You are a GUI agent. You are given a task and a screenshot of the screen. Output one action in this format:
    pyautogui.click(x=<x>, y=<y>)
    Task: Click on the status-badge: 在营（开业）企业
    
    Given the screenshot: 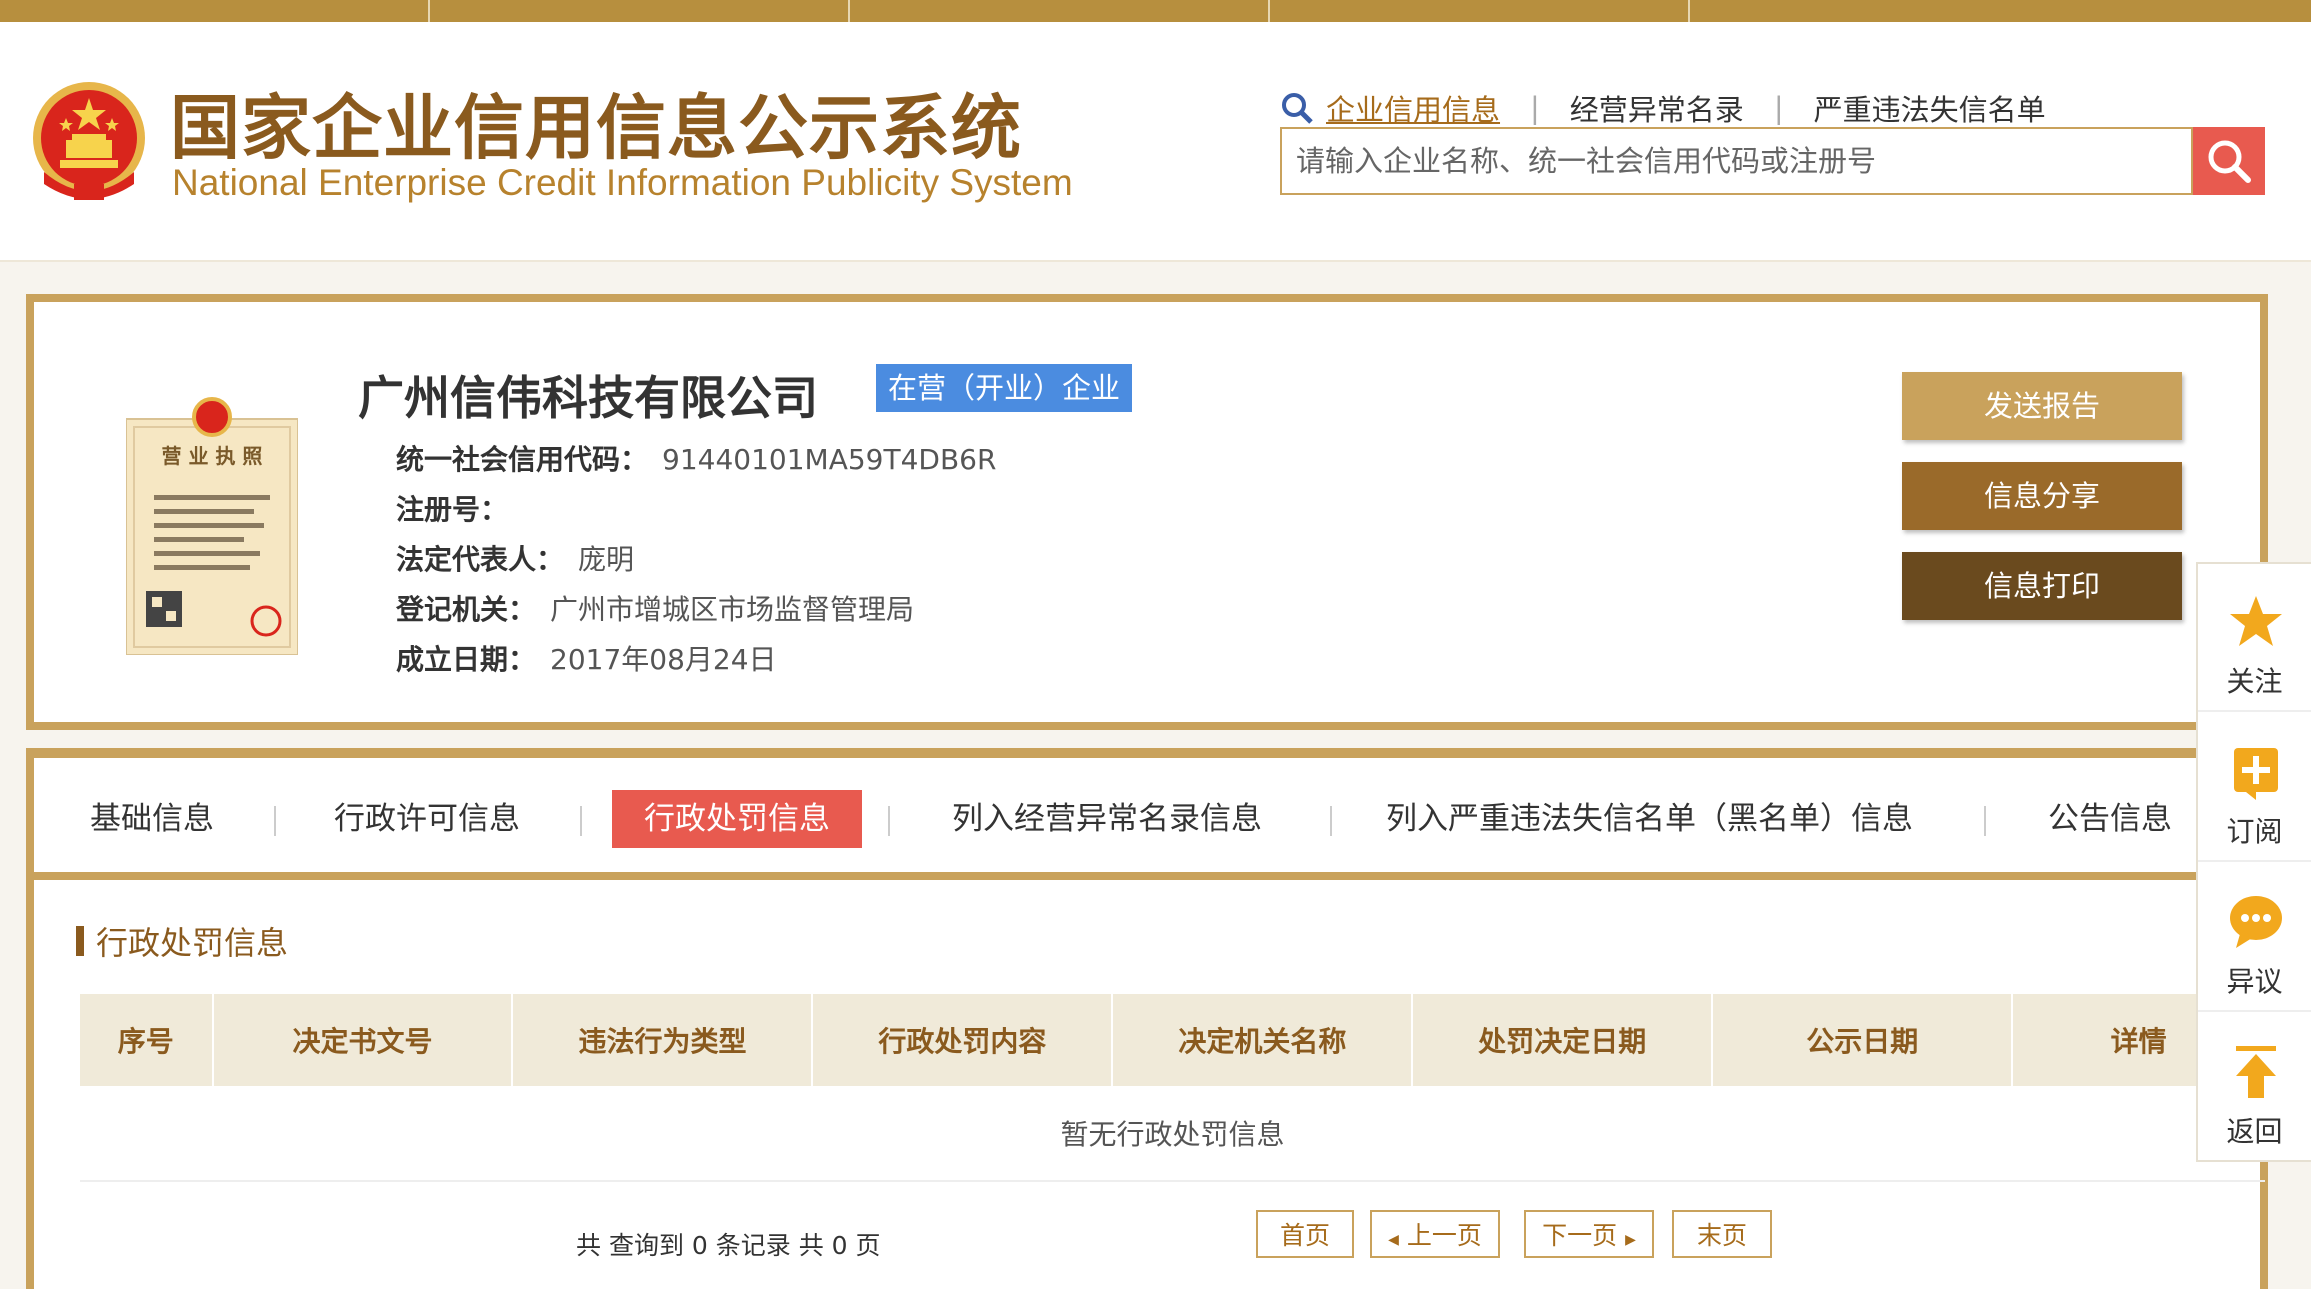 What is the action you would take?
    pyautogui.click(x=1004, y=388)
    